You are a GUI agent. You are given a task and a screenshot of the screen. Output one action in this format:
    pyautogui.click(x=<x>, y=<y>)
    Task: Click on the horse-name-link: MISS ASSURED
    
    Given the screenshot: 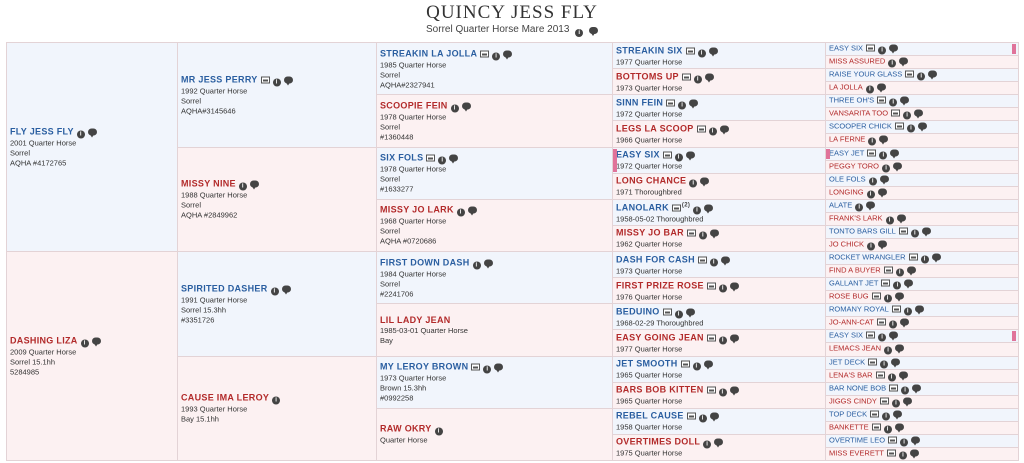 What is the action you would take?
    pyautogui.click(x=857, y=61)
    